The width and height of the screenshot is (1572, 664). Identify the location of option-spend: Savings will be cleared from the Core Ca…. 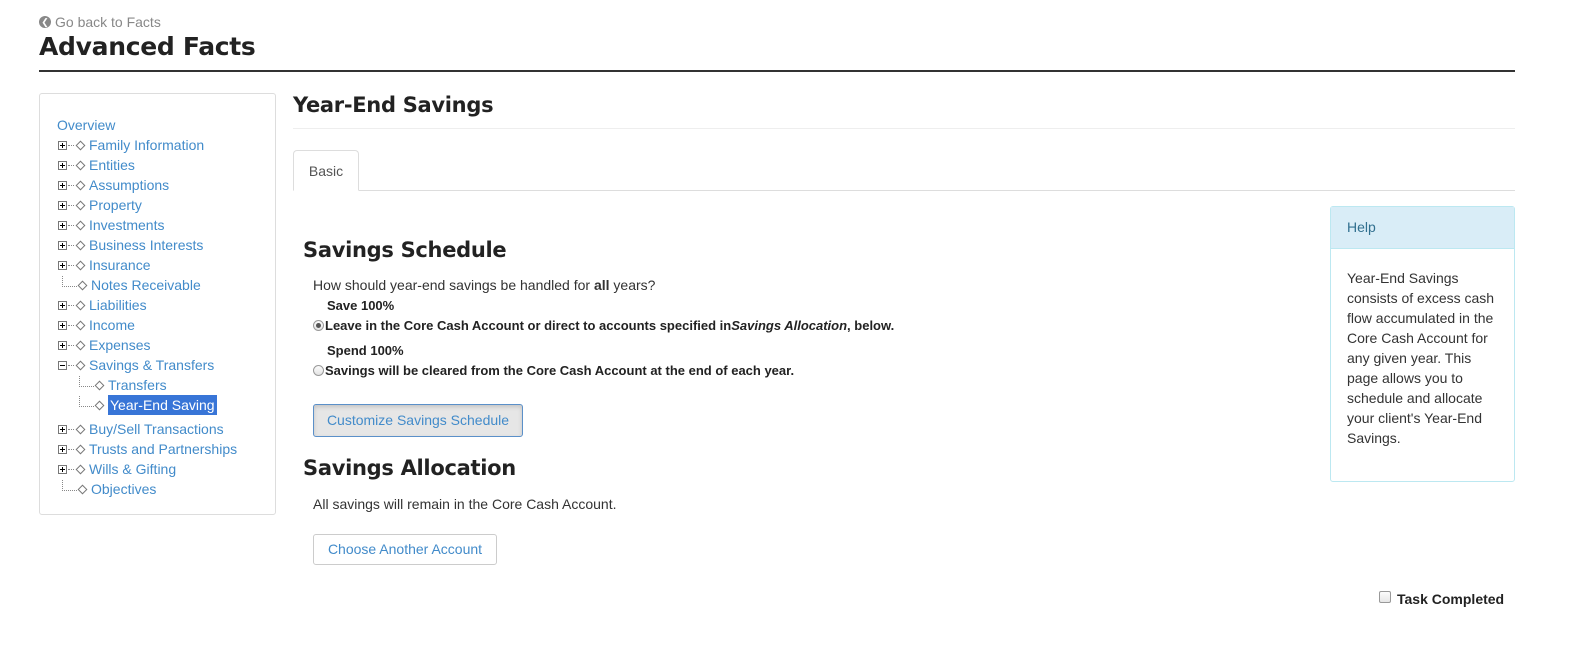
(553, 370).